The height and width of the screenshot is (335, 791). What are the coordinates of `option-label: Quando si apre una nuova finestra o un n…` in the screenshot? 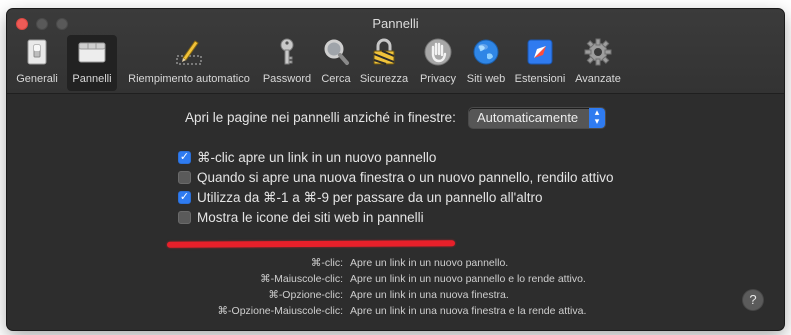 It's located at (405, 177).